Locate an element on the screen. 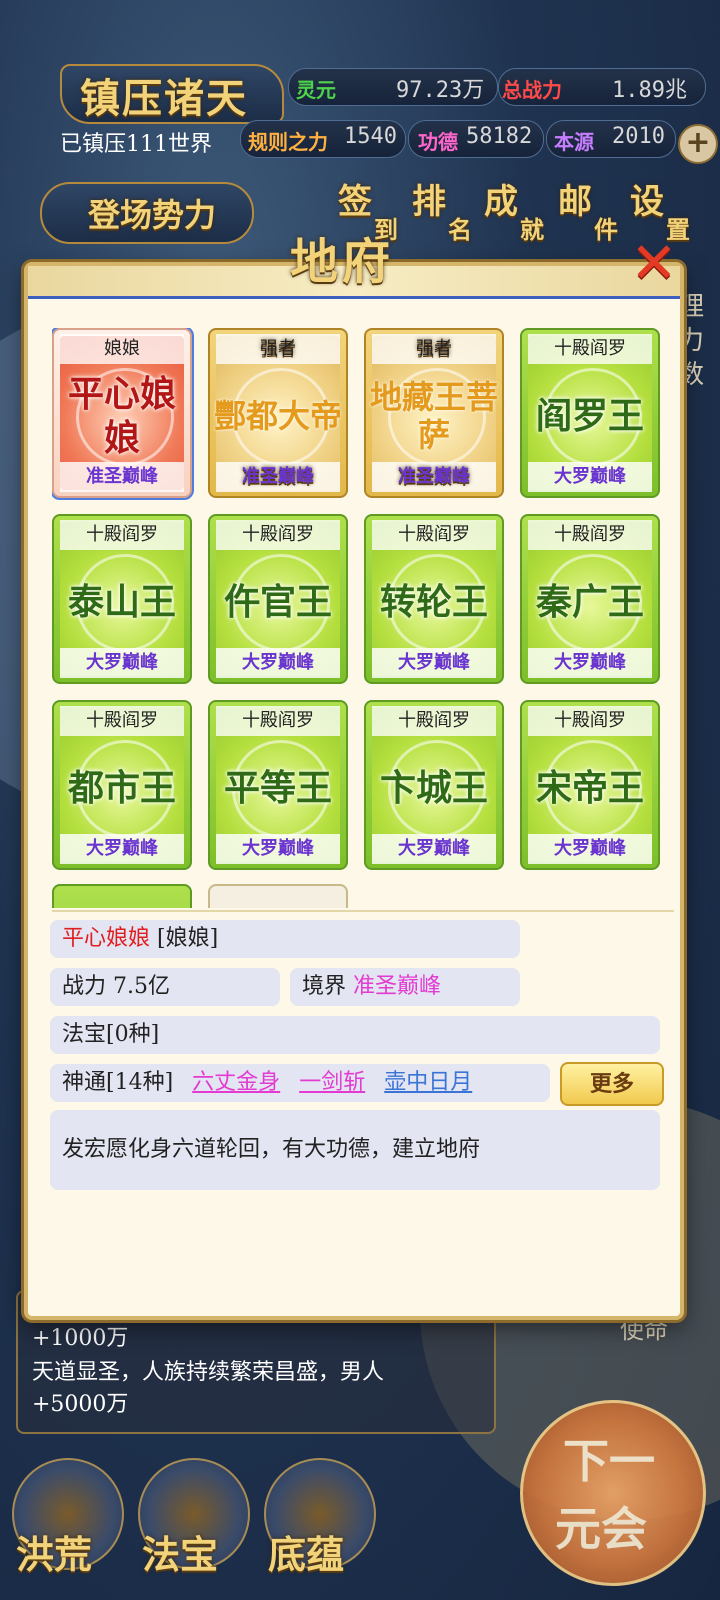  game-title: 镇压诸天 is located at coordinates (164, 98).